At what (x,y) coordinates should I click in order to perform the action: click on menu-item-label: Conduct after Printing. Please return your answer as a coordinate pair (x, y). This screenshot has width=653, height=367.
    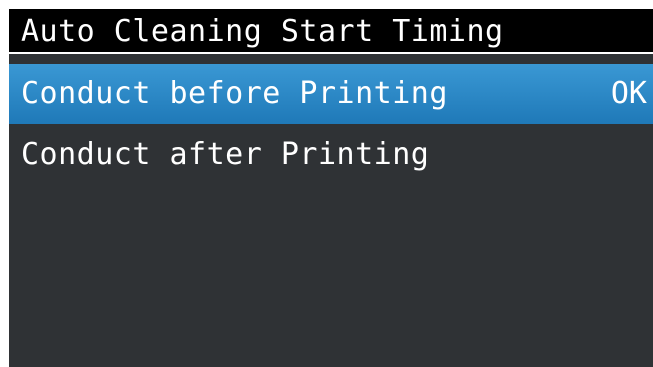
    Looking at the image, I should click on (225, 154).